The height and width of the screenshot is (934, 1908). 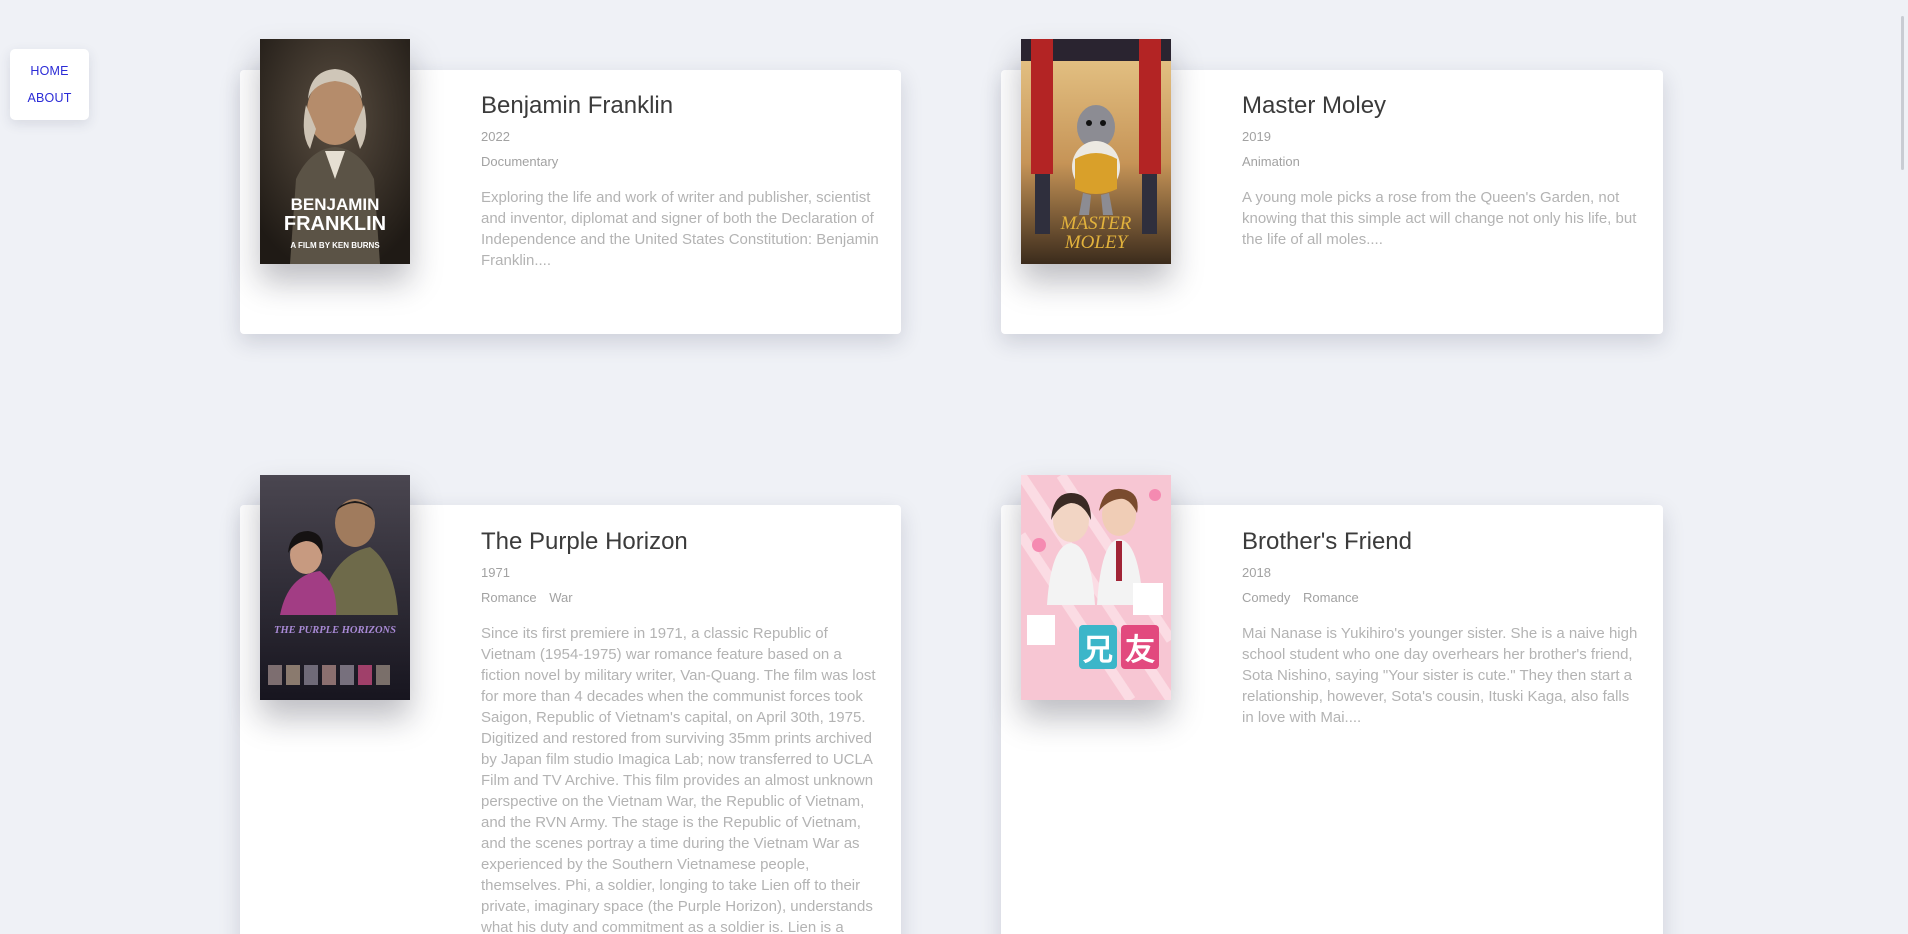 What do you see at coordinates (49, 98) in the screenshot?
I see `nav-about-link: ABOUT` at bounding box center [49, 98].